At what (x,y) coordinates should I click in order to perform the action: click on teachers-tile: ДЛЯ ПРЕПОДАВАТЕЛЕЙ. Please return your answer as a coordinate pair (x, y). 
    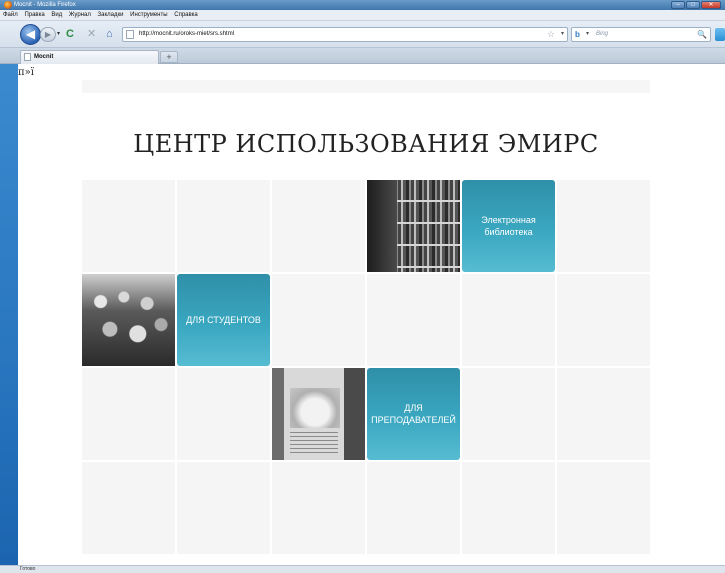
    Looking at the image, I should click on (413, 414).